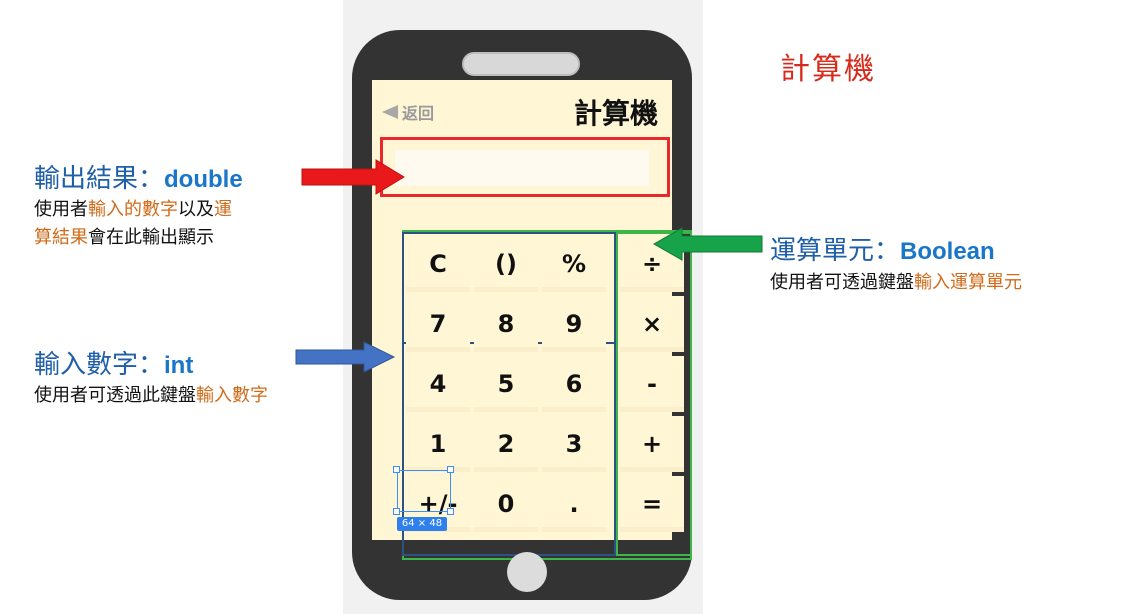 Image resolution: width=1130 pixels, height=614 pixels. Describe the element at coordinates (424, 491) in the screenshot. I see `selection-box` at that location.